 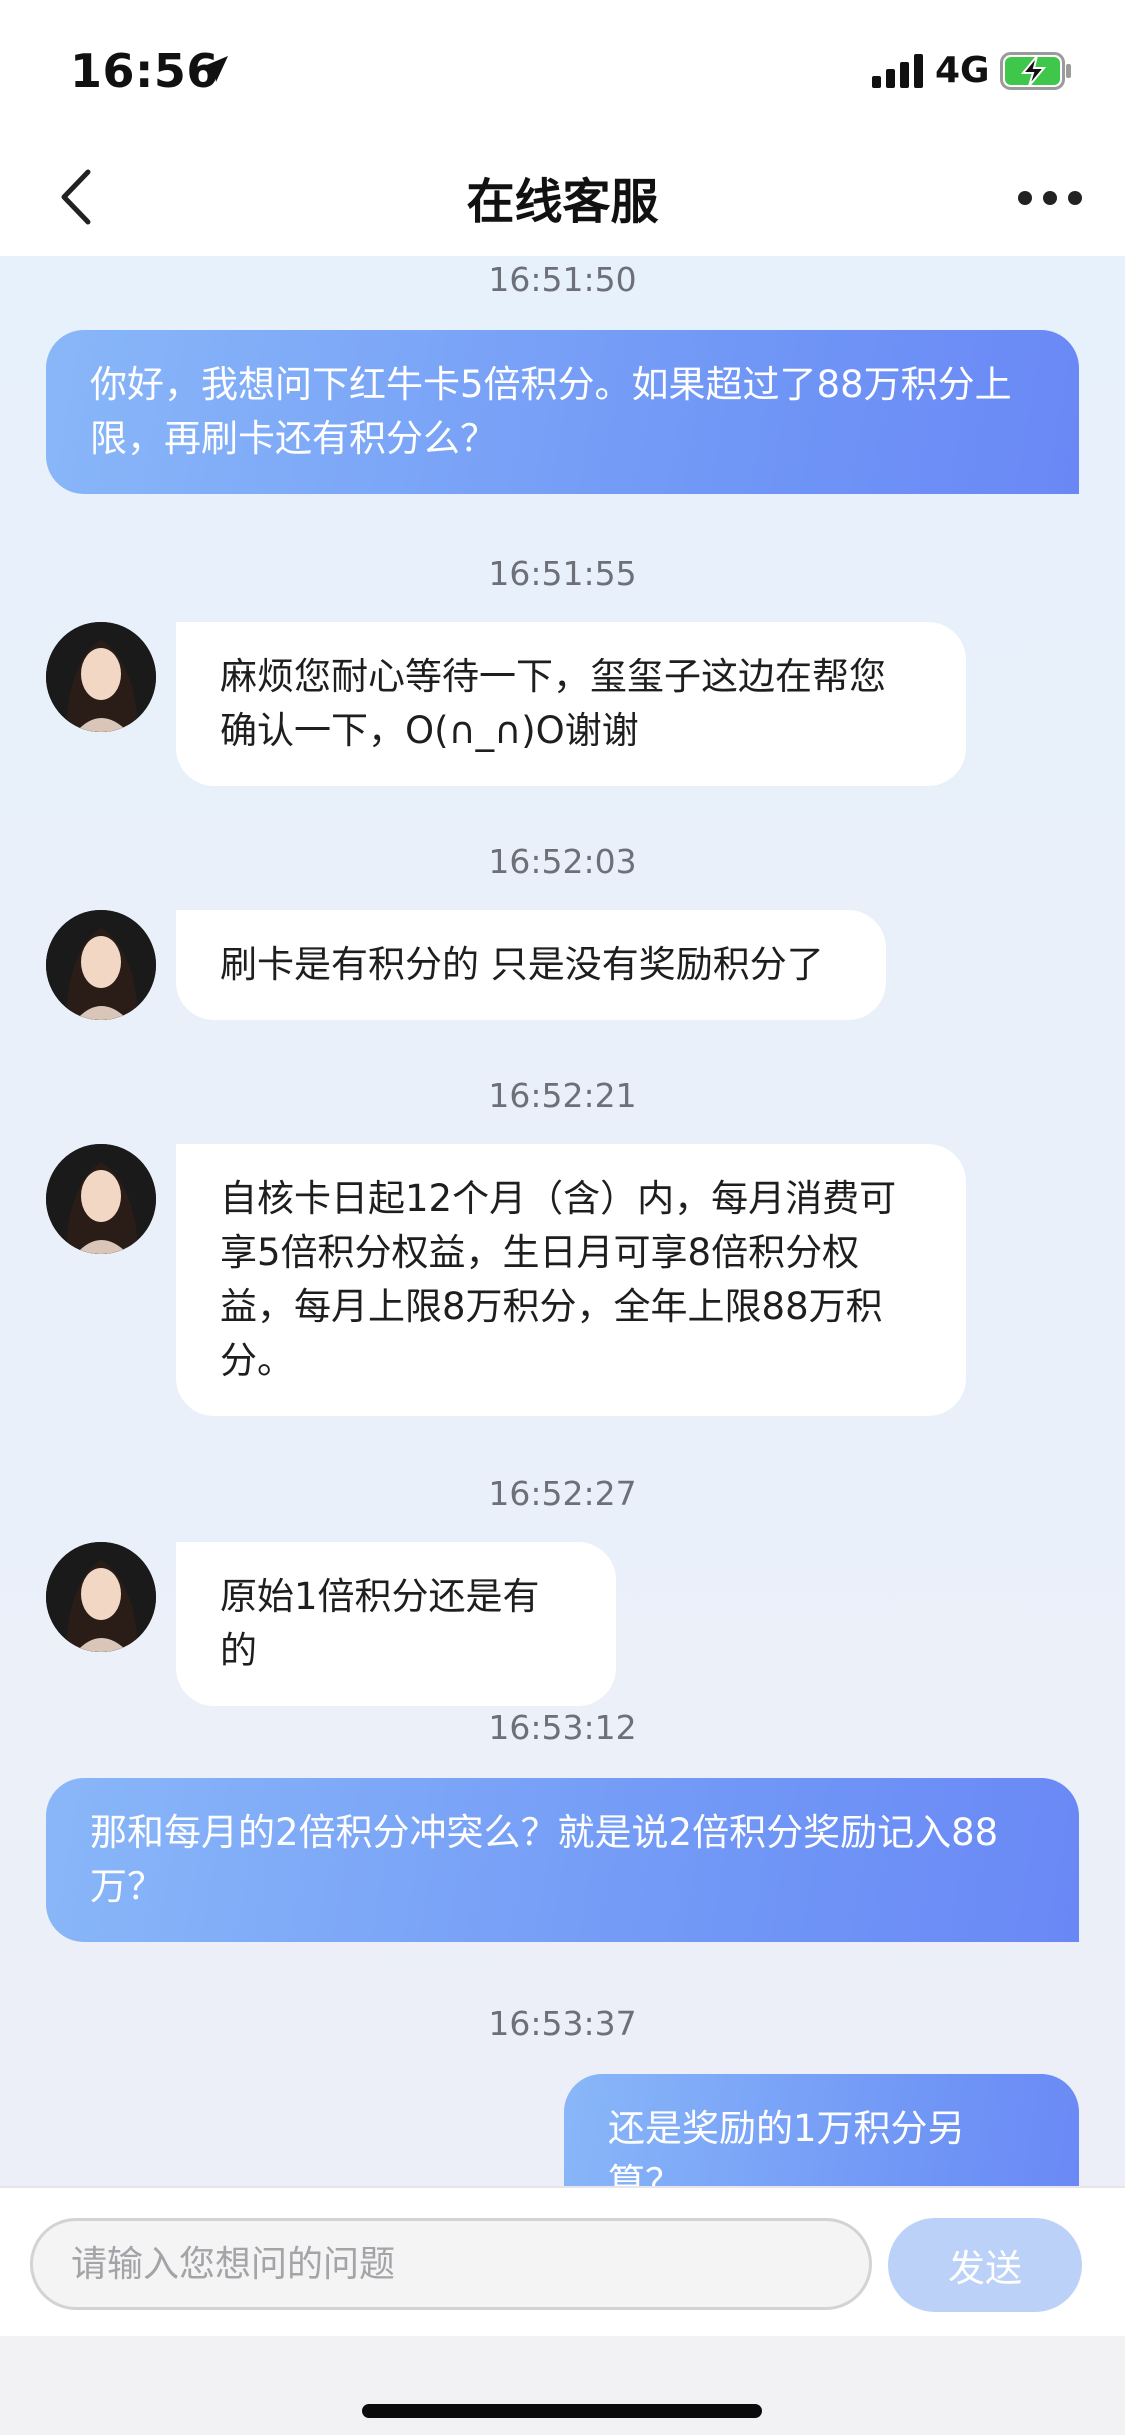 What do you see at coordinates (562, 2385) in the screenshot?
I see `bottom-safe-area` at bounding box center [562, 2385].